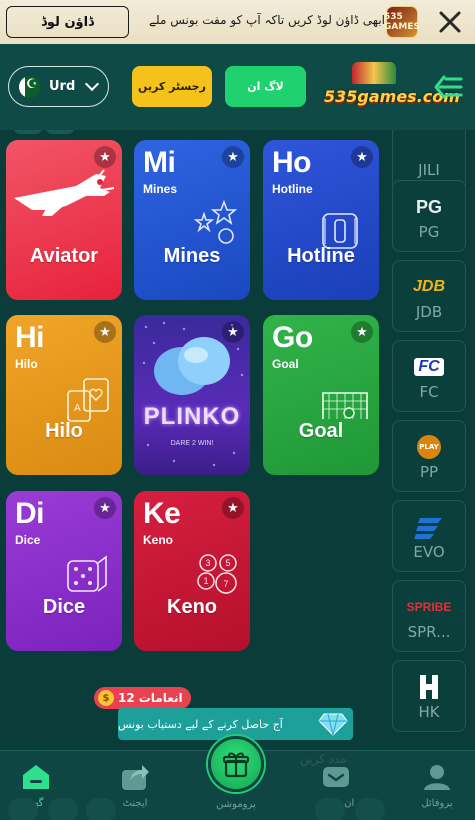 Image resolution: width=475 pixels, height=820 pixels. What do you see at coordinates (64, 431) in the screenshot?
I see `game-name: Hilo` at bounding box center [64, 431].